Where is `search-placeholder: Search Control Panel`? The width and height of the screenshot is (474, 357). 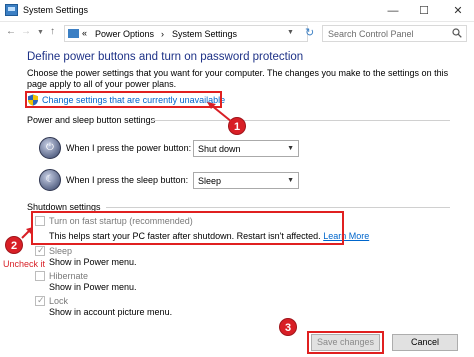 search-placeholder: Search Control Panel is located at coordinates (371, 34).